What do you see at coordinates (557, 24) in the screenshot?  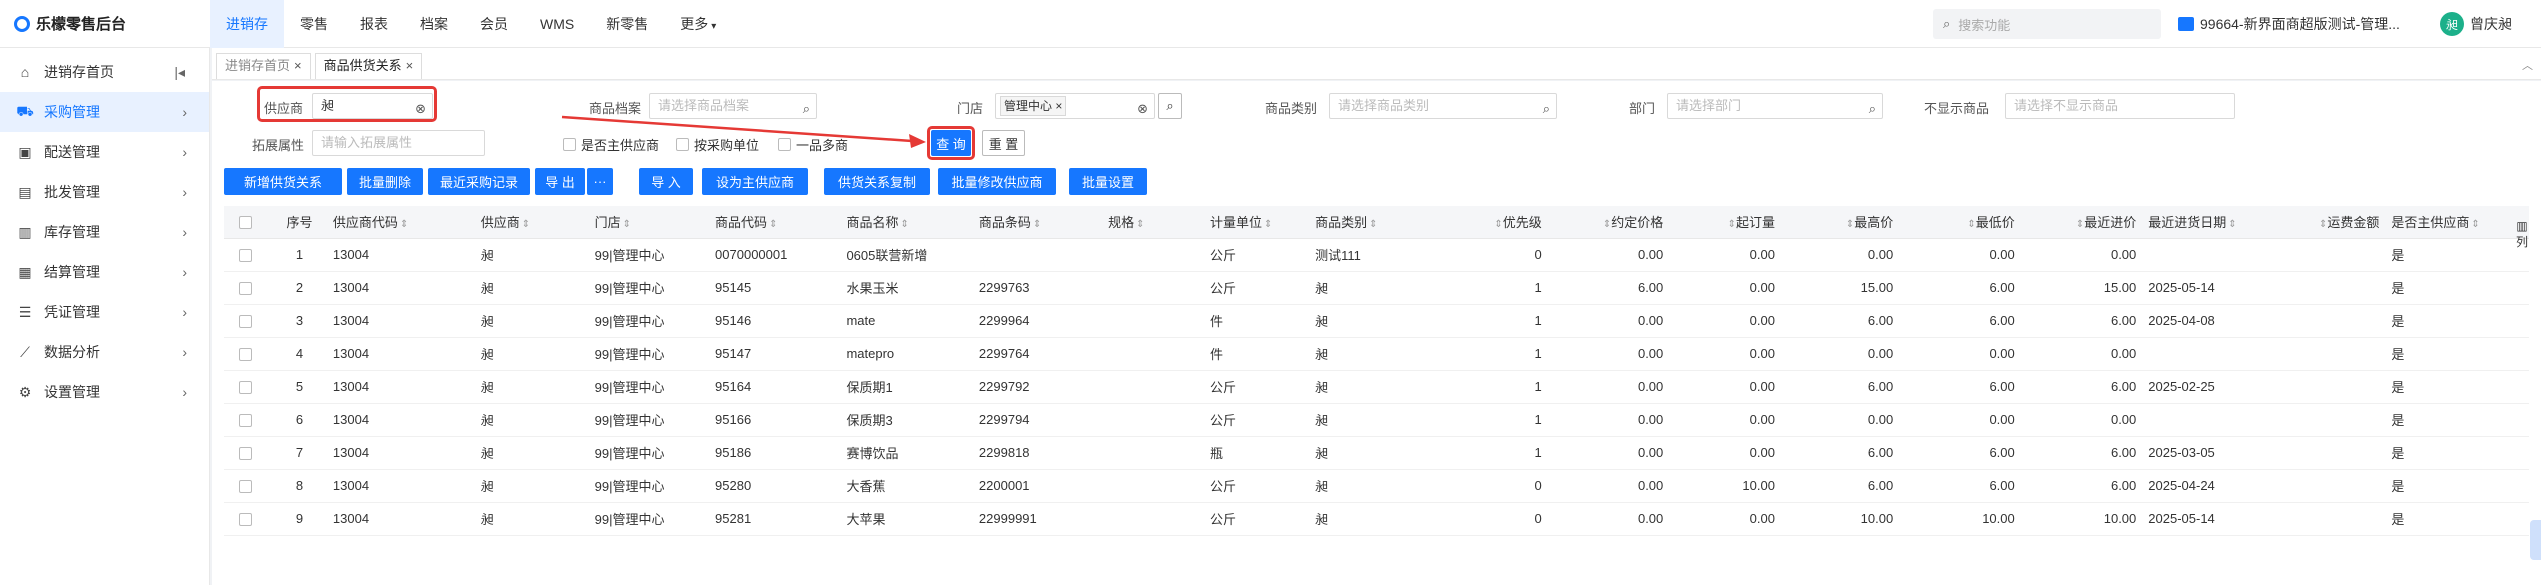 I see `topnav-wms: WMS` at bounding box center [557, 24].